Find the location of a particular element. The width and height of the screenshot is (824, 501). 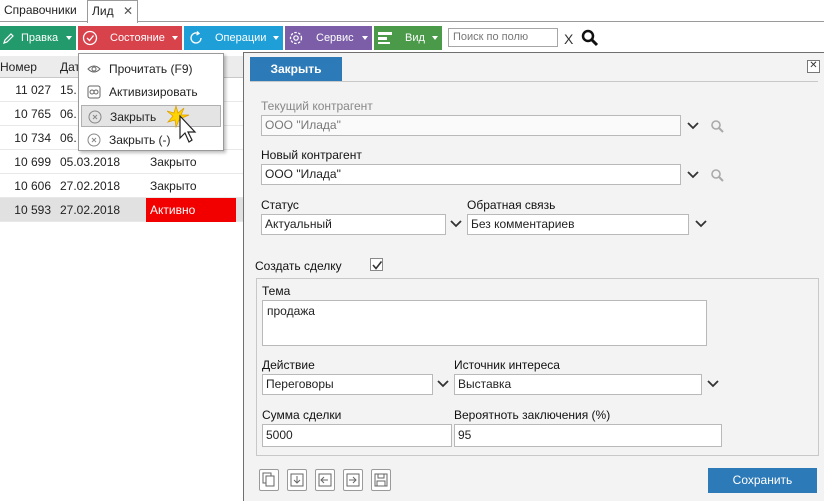

dialog-title: Закрыть is located at coordinates (296, 69).